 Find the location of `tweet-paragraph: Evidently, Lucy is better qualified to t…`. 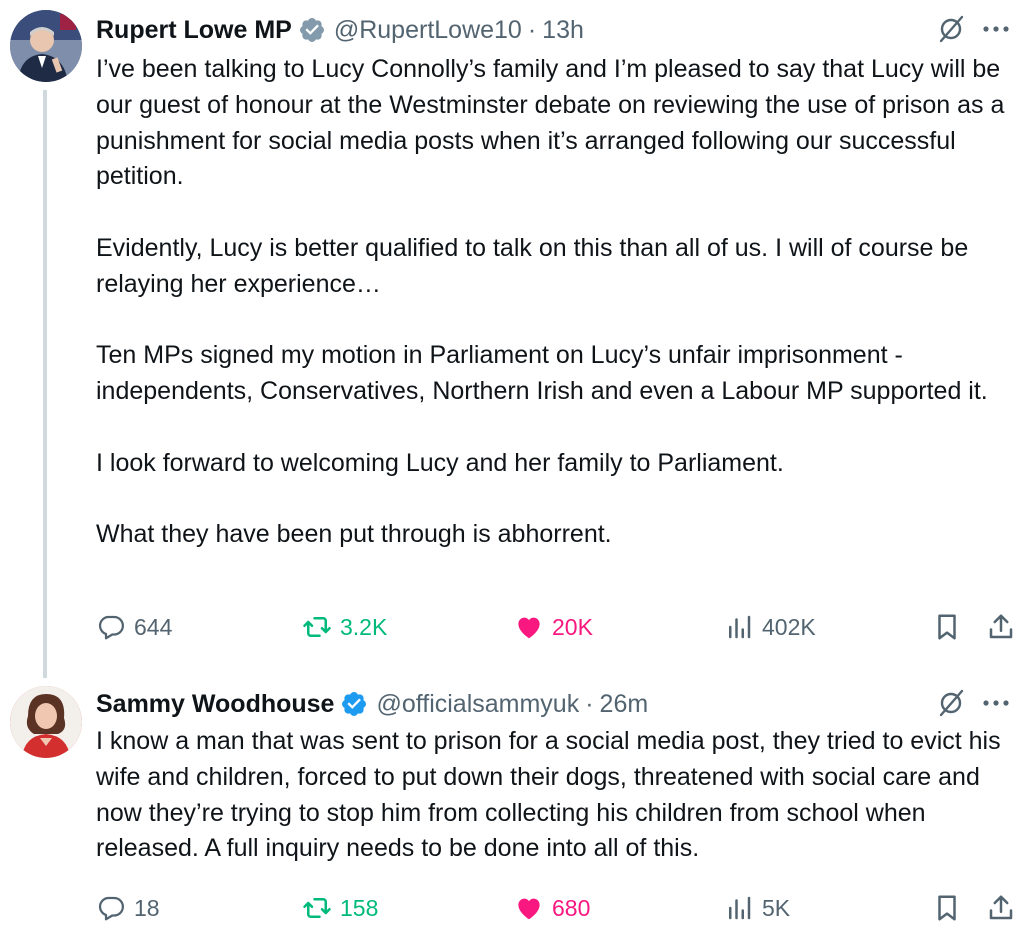

tweet-paragraph: Evidently, Lucy is better qualified to t… is located at coordinates (532, 265).